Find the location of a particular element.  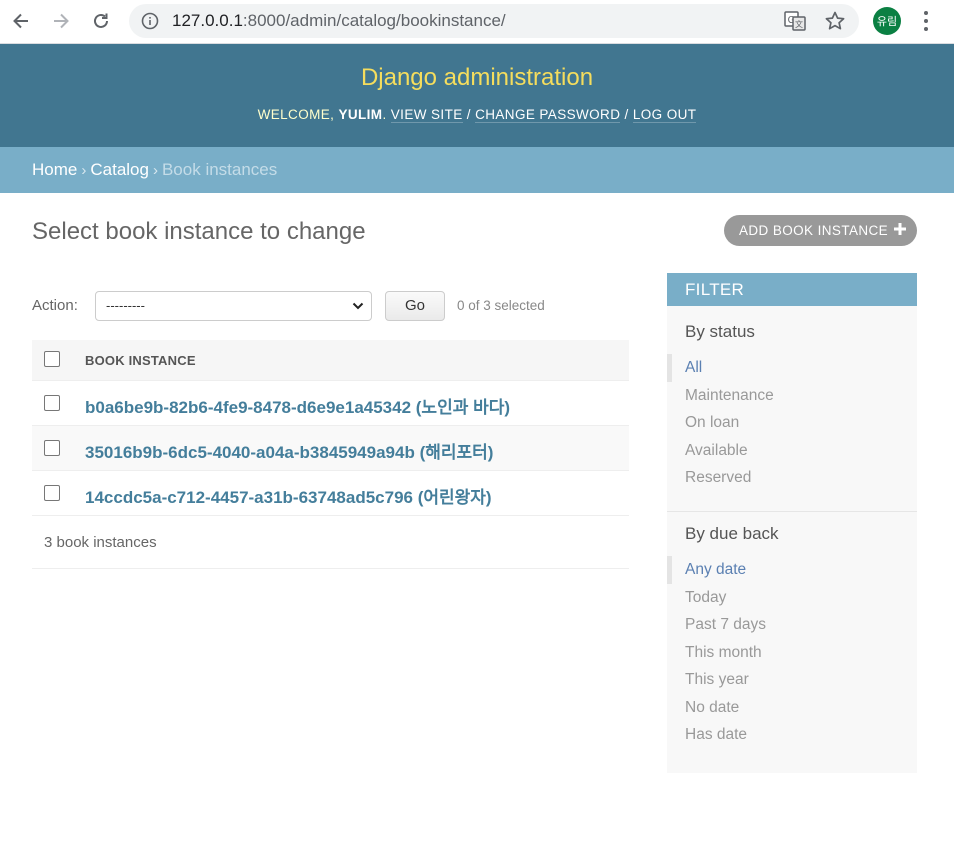

paginator: 3 book instances is located at coordinates (330, 542).